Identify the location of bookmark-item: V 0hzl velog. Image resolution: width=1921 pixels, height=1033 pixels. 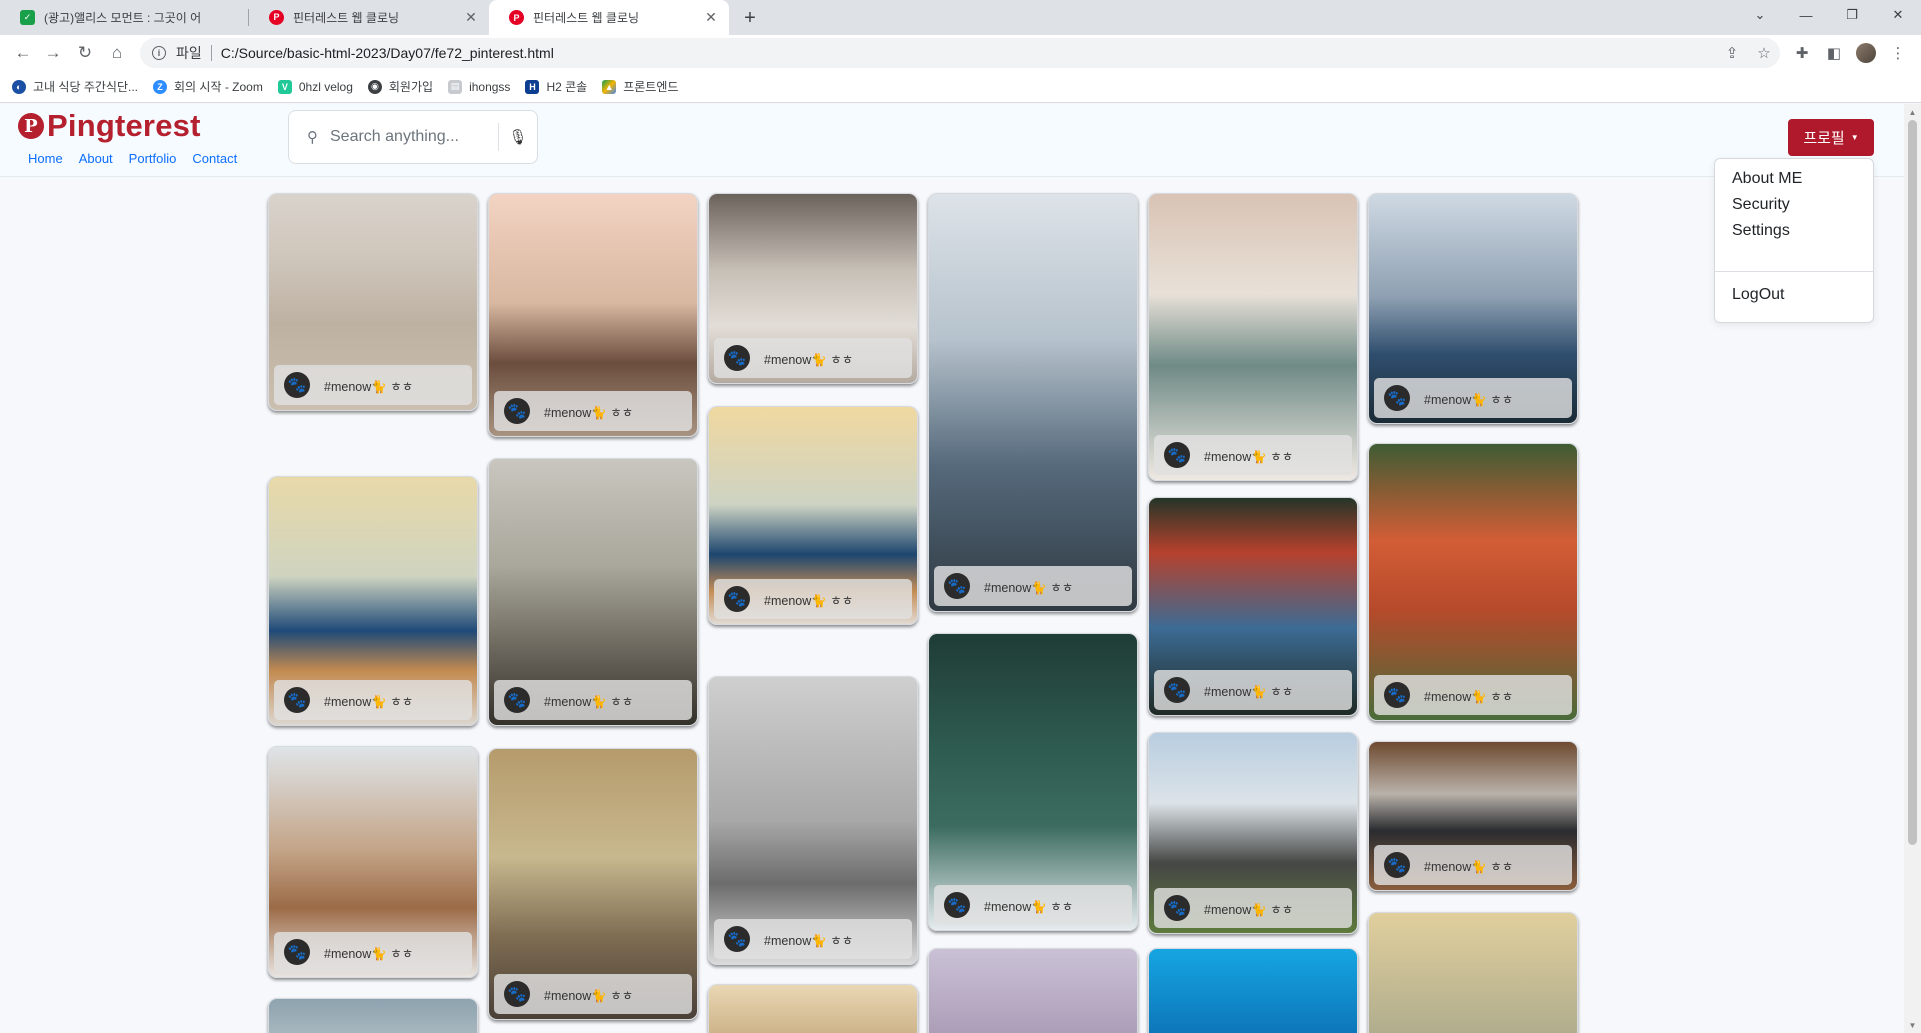
(315, 86).